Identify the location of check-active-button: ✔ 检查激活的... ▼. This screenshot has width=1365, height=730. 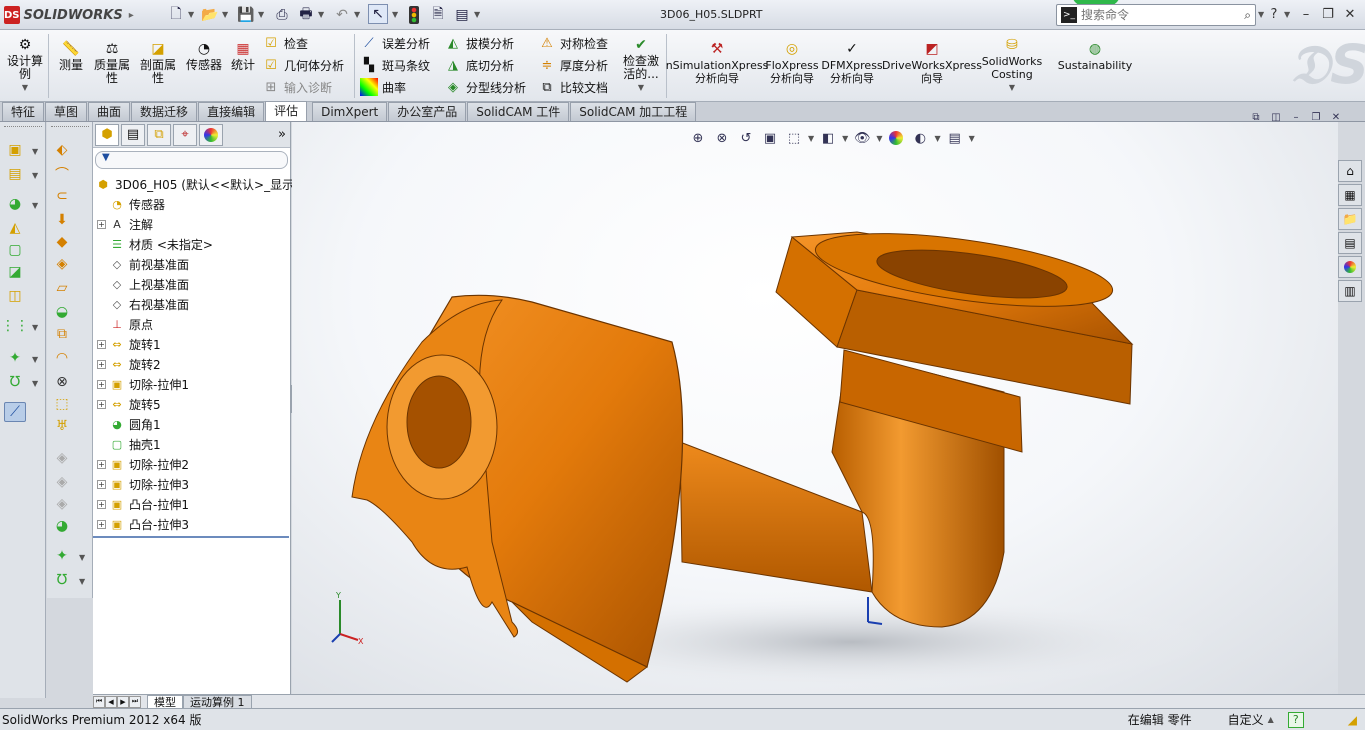
(641, 65).